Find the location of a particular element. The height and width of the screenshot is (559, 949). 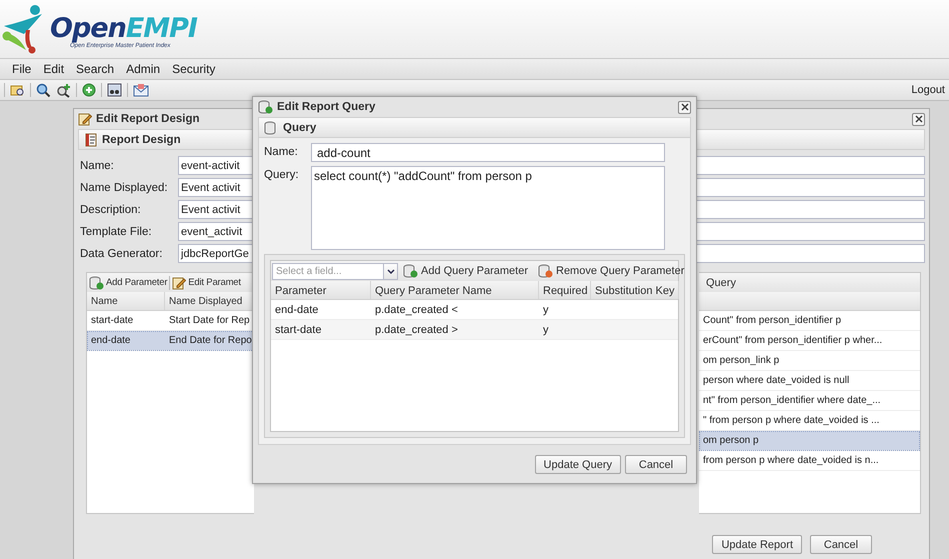

toolbar-button: Remove Query Parameter is located at coordinates (611, 271).